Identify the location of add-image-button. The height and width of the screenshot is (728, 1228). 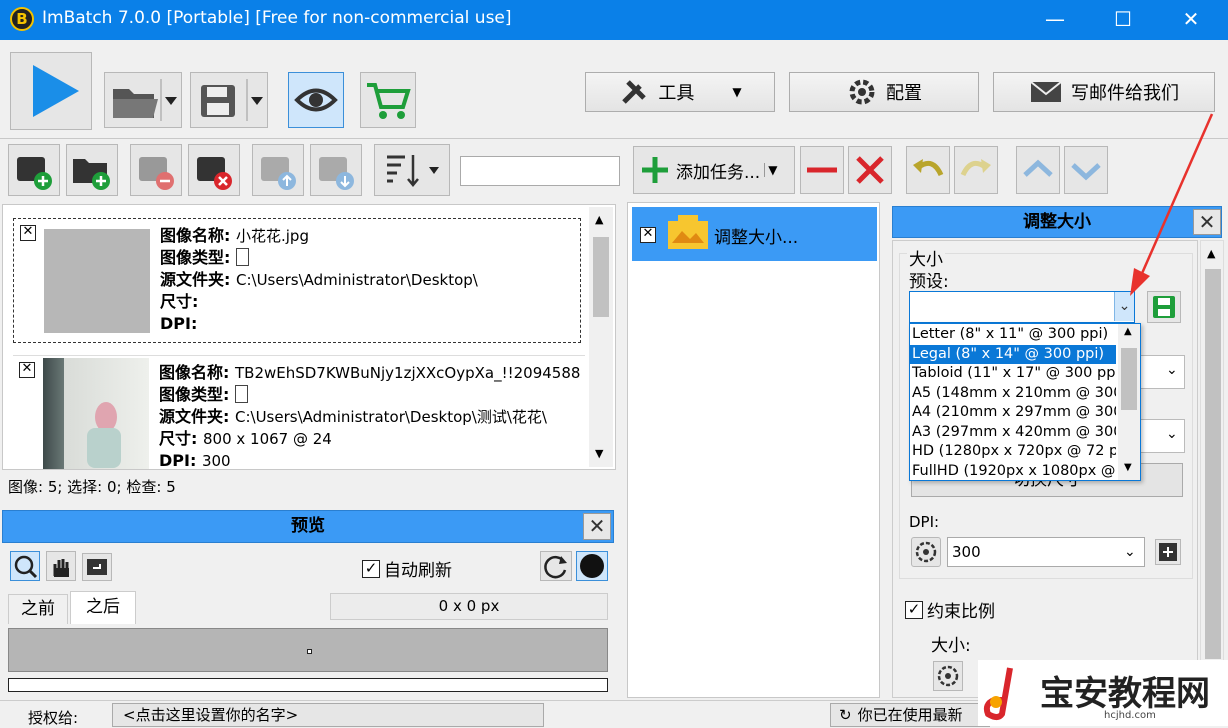
(34, 170).